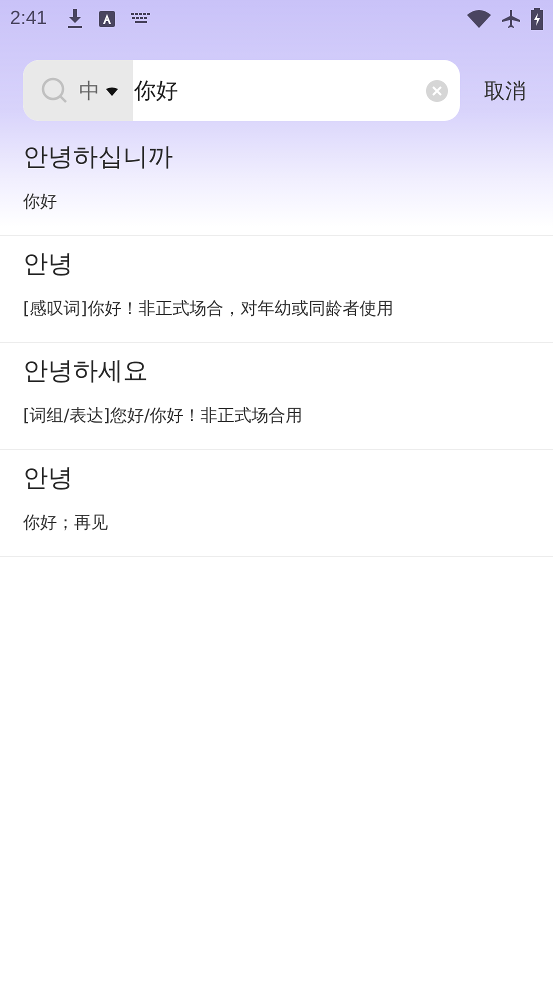 The width and height of the screenshot is (553, 983). Describe the element at coordinates (276, 155) in the screenshot. I see `result-word: 안녕하십니까` at that location.